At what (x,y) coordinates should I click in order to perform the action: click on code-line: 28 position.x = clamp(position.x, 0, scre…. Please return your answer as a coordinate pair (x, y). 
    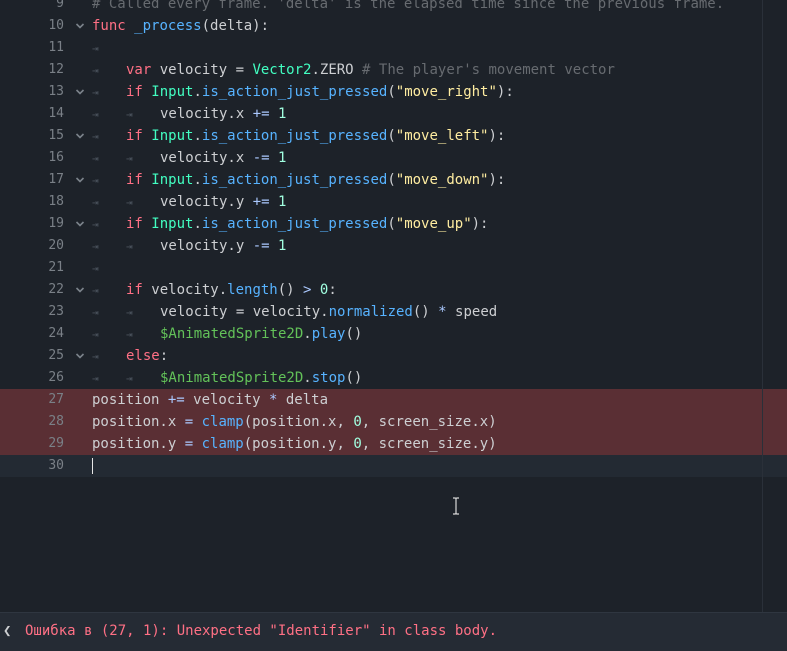
    Looking at the image, I should click on (393, 422).